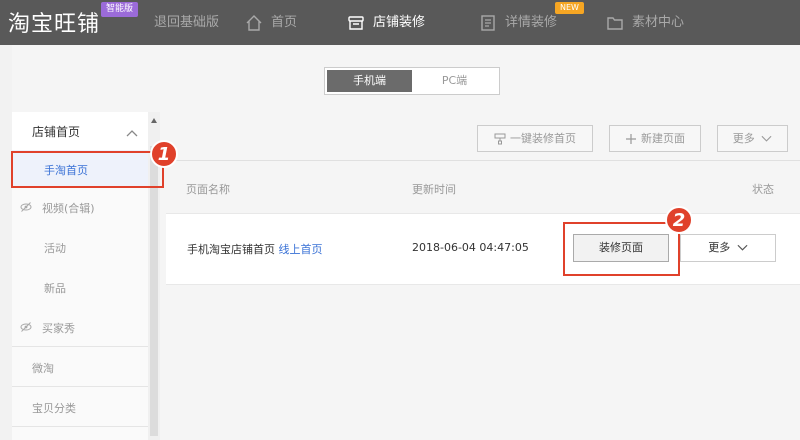 The width and height of the screenshot is (800, 440). What do you see at coordinates (80, 247) in the screenshot?
I see `sidebar-item-activity: 活动` at bounding box center [80, 247].